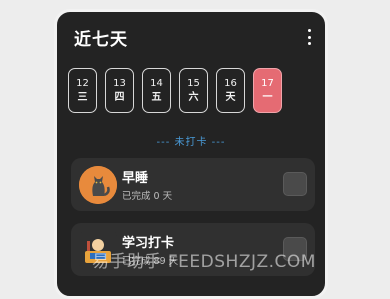  What do you see at coordinates (230, 83) in the screenshot?
I see `day-number: 16` at bounding box center [230, 83].